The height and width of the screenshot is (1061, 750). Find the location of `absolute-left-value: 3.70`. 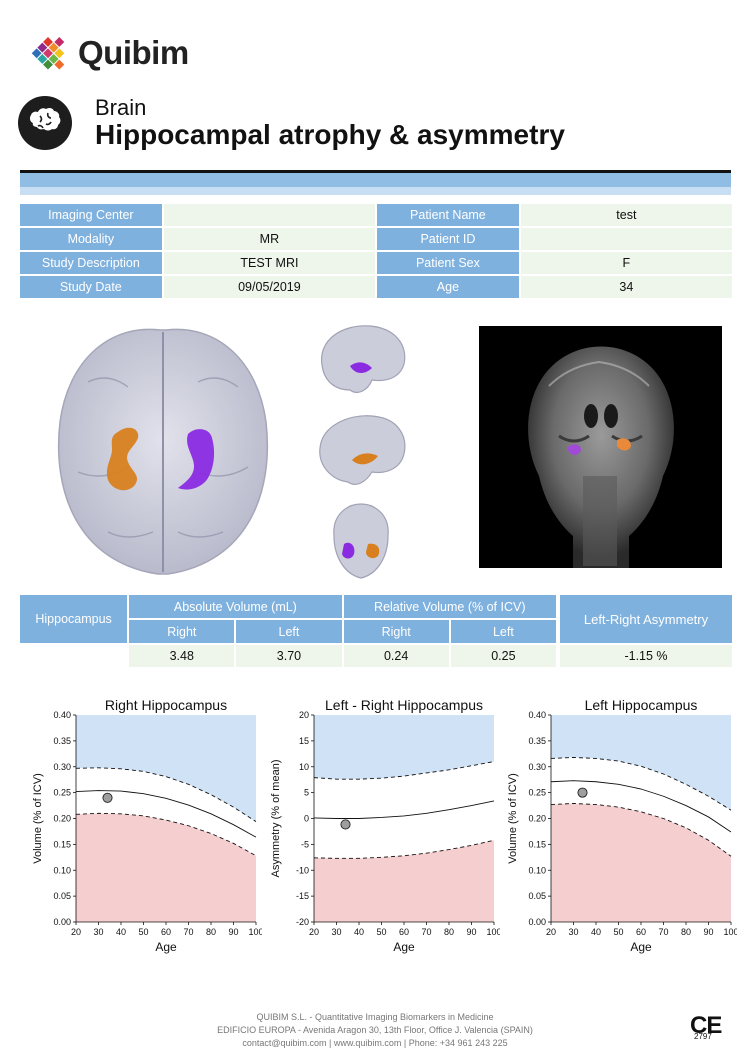

absolute-left-value: 3.70 is located at coordinates (289, 656).